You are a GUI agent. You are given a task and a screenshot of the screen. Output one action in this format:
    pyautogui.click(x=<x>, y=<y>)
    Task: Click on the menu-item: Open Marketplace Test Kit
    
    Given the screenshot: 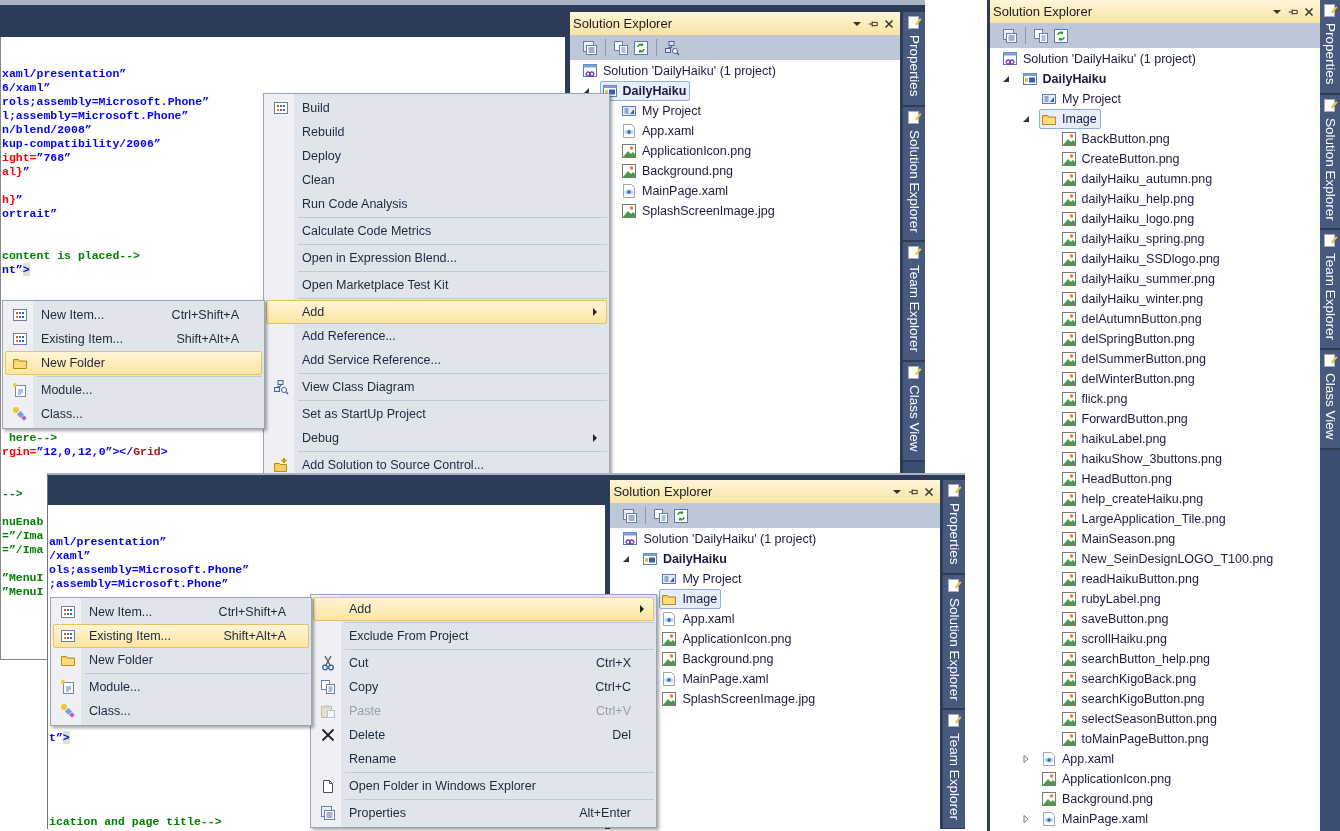 What is the action you would take?
    pyautogui.click(x=436, y=285)
    